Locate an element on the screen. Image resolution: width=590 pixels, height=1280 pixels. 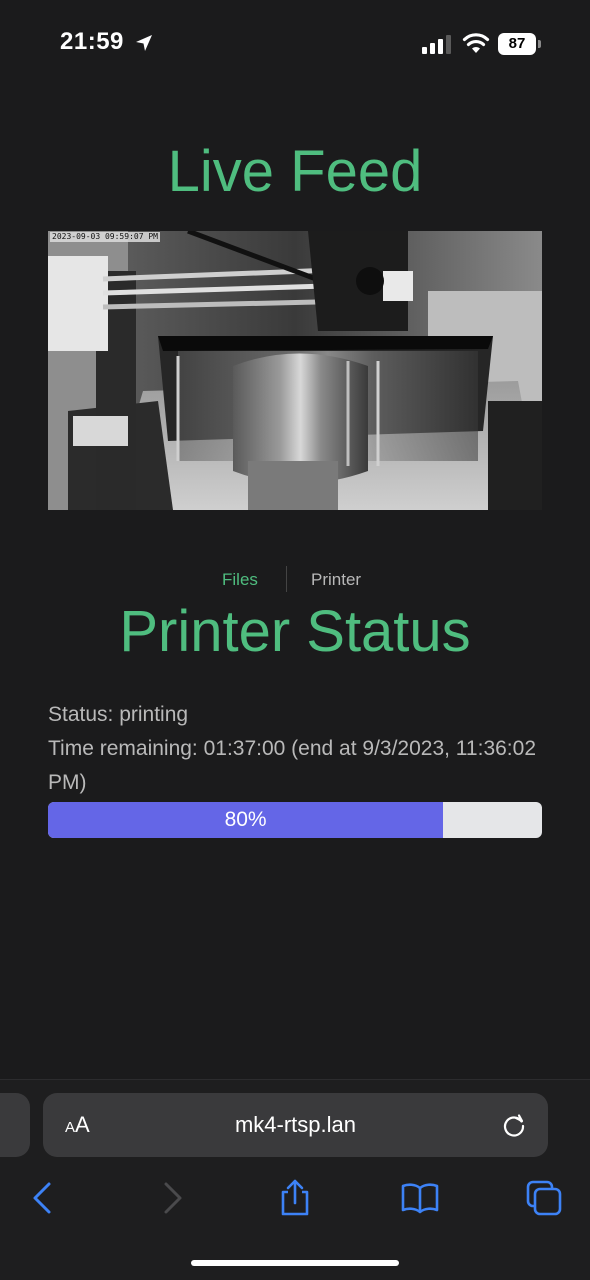
status-line: Status: printing is located at coordinates (118, 714).